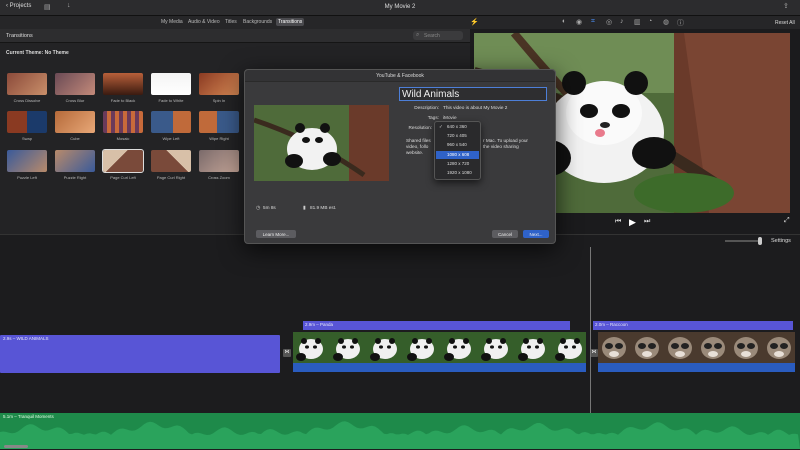 The width and height of the screenshot is (800, 450). Describe the element at coordinates (304, 208) in the screenshot. I see `file-size-icon: ▮` at that location.